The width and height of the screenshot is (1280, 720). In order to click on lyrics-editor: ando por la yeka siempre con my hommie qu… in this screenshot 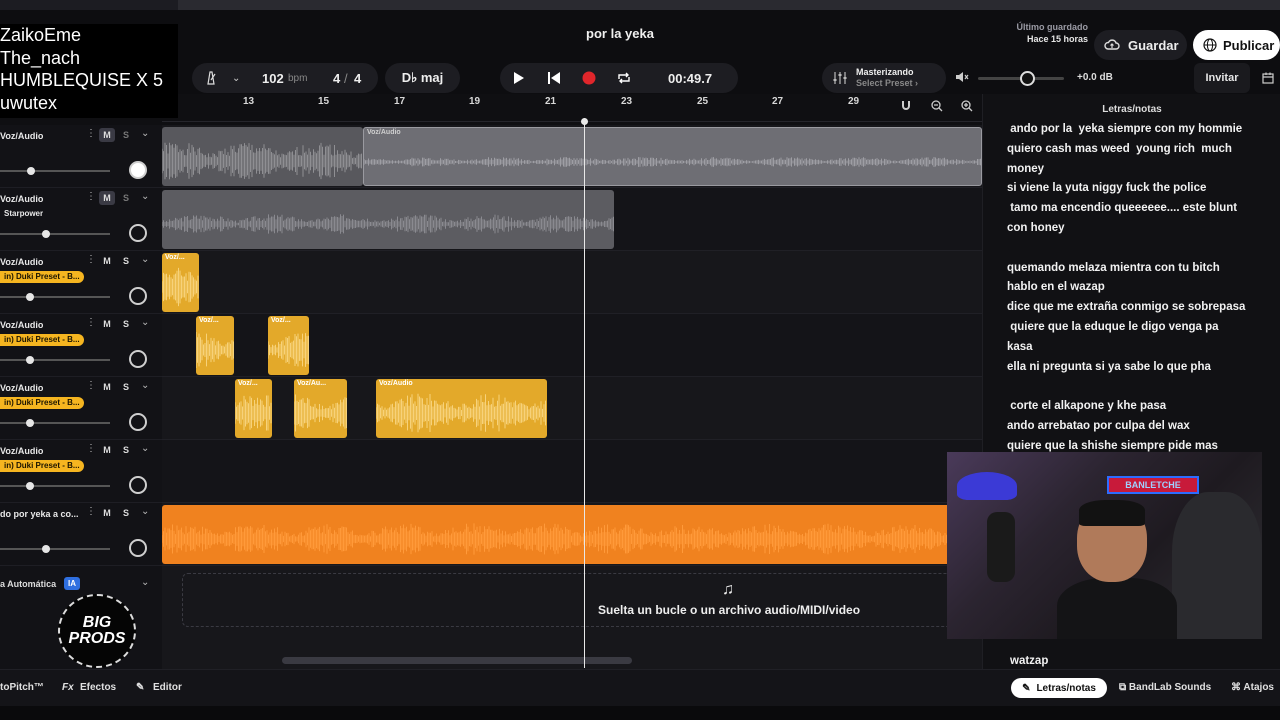, I will do `click(1140, 288)`.